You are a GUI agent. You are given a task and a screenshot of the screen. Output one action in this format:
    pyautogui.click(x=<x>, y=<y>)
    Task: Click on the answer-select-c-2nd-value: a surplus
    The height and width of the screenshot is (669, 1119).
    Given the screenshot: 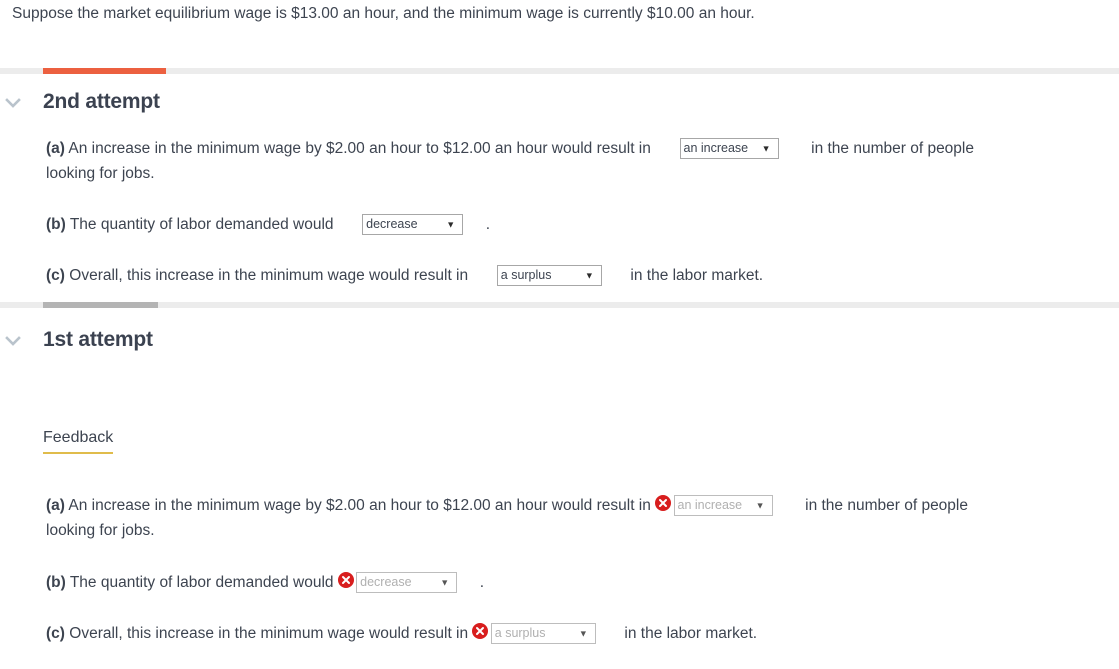 What is the action you would take?
    pyautogui.click(x=526, y=275)
    